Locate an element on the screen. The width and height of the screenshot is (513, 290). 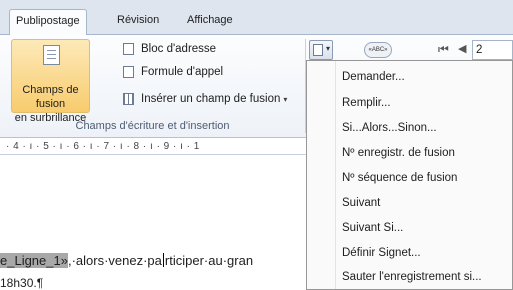
ribbon-tab-strip: Publipostage Révision Affichage is located at coordinates (256, 18).